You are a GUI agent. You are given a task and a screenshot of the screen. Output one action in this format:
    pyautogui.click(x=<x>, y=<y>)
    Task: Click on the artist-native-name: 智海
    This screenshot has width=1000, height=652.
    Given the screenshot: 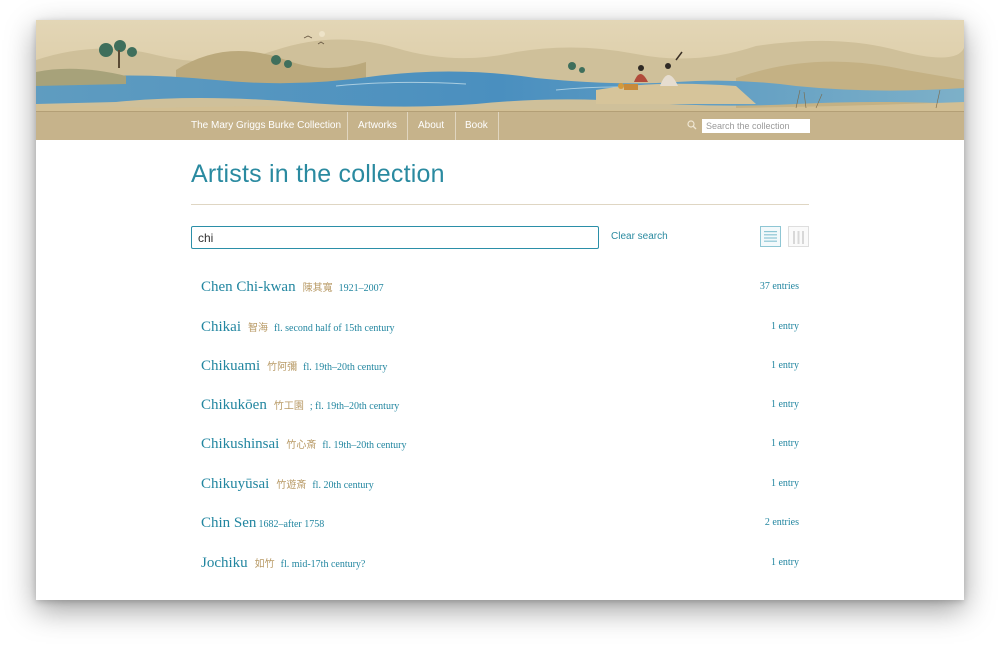 What is the action you would take?
    pyautogui.click(x=258, y=328)
    